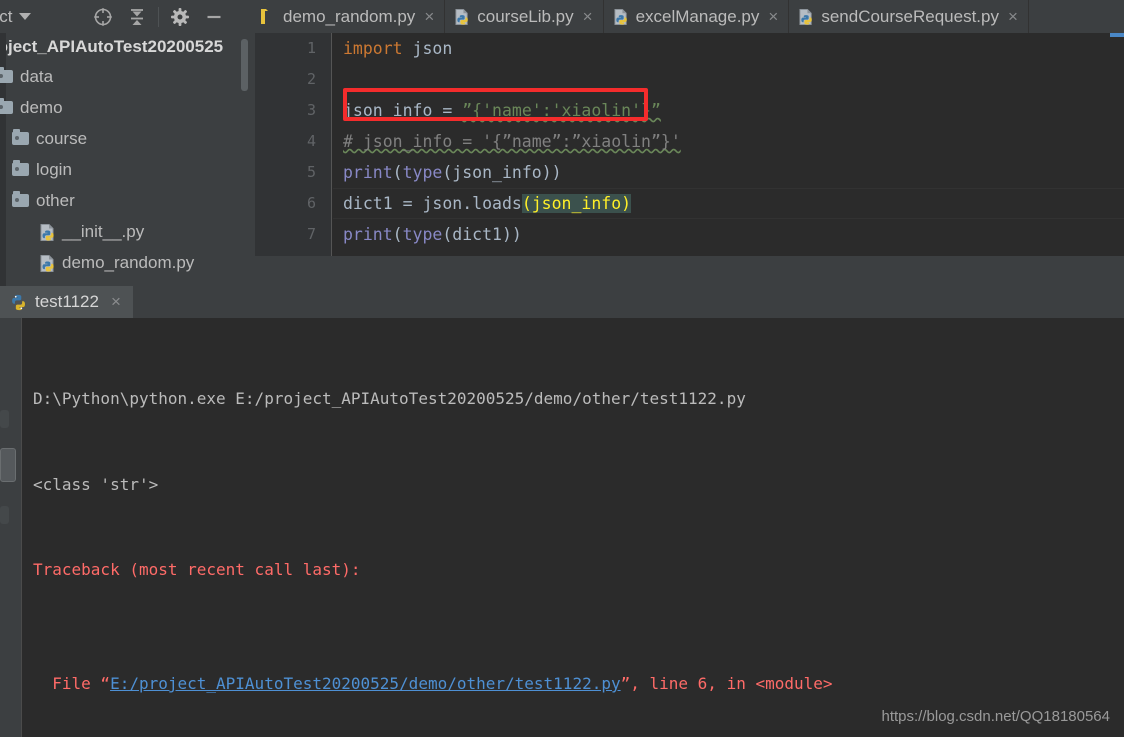 This screenshot has height=737, width=1124. What do you see at coordinates (62, 138) in the screenshot?
I see `tree-item-label: course` at bounding box center [62, 138].